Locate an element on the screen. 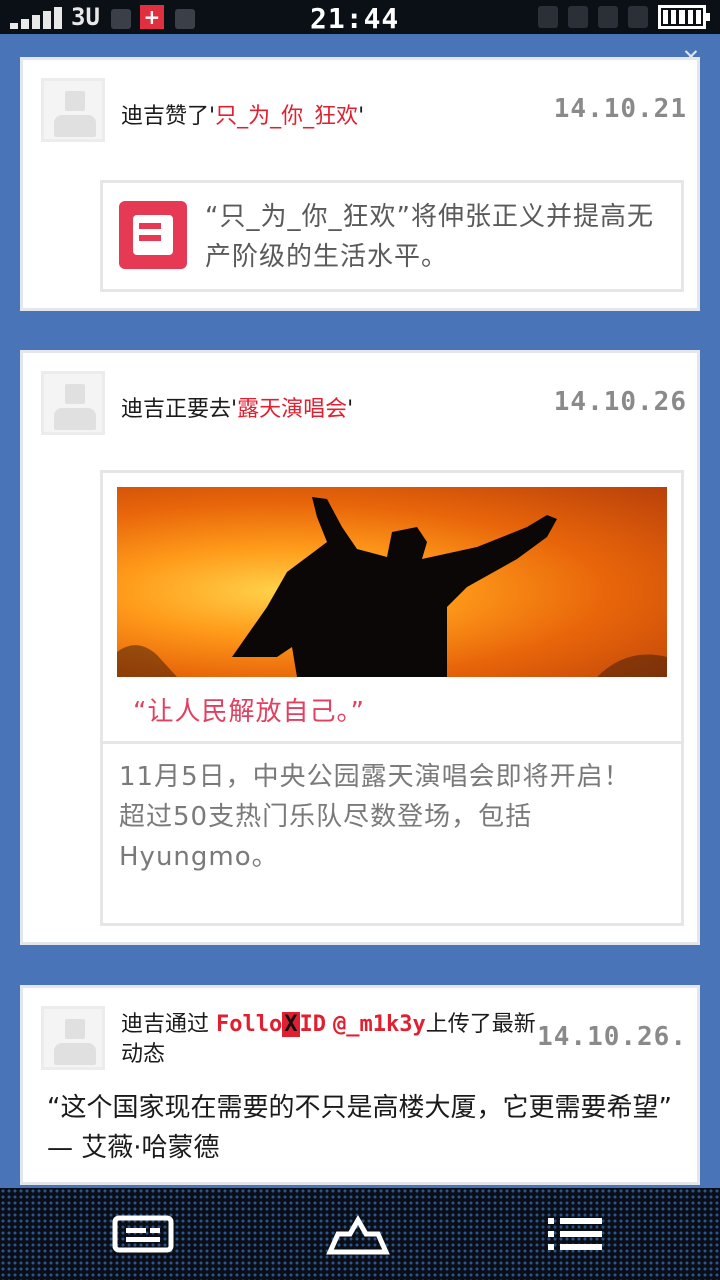 Image resolution: width=720 pixels, height=1280 pixels. quote-text: “只_为_你_狂欢”将伸张正义并提高无产阶级的生活水平。 is located at coordinates (429, 237).